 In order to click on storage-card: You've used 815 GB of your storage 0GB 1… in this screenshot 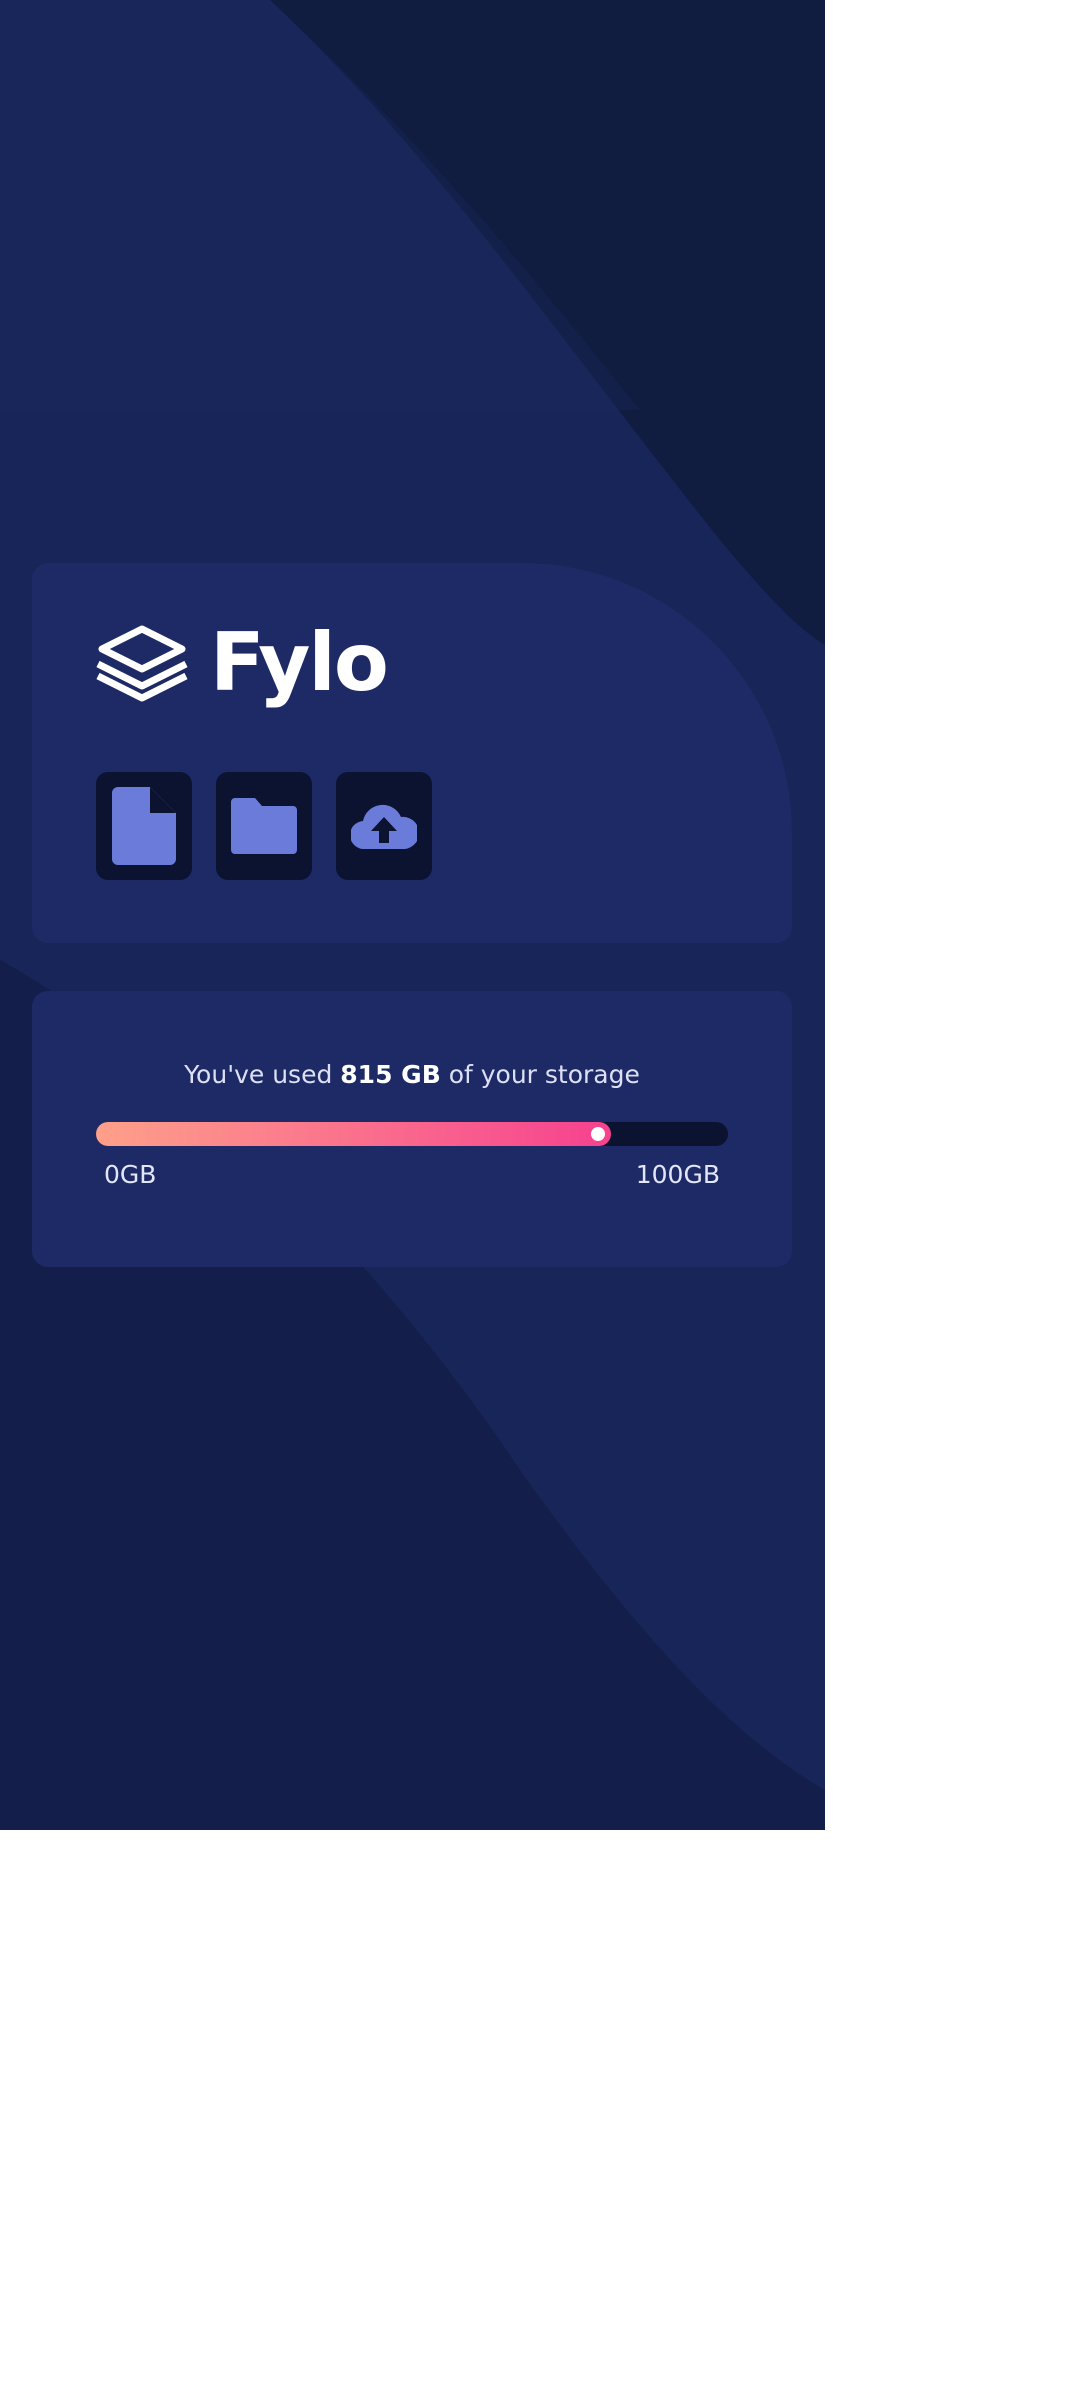, I will do `click(412, 1129)`.